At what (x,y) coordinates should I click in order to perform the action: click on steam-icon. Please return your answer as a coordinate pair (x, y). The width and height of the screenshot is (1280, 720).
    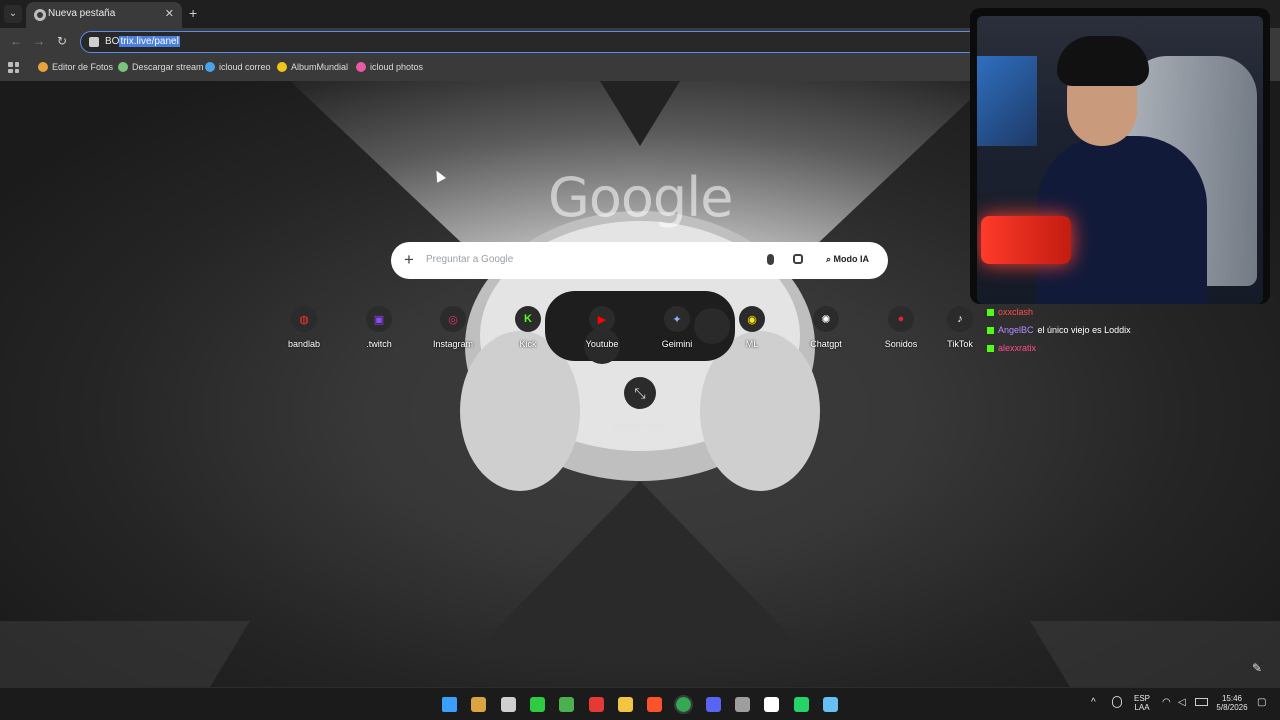
    Looking at the image, I should click on (830, 704).